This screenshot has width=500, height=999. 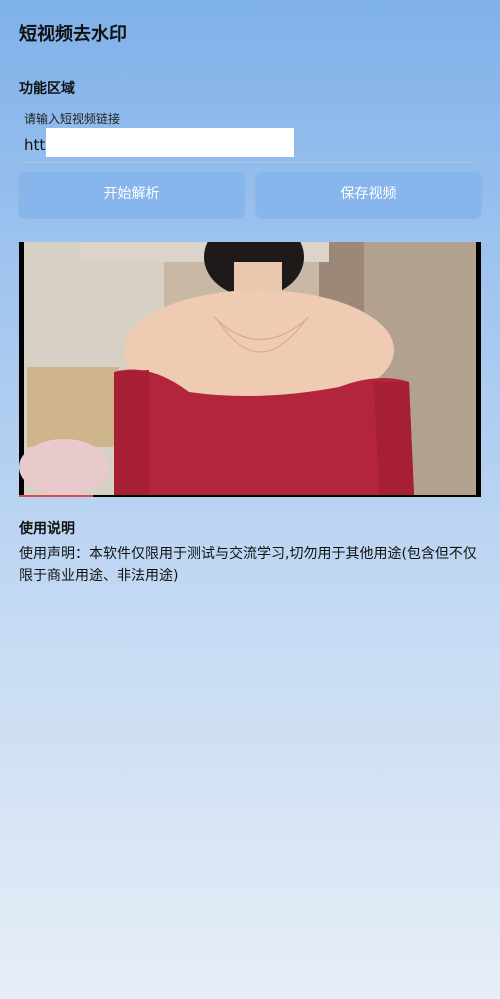 What do you see at coordinates (131, 194) in the screenshot?
I see `start-parse-button: 开始解析` at bounding box center [131, 194].